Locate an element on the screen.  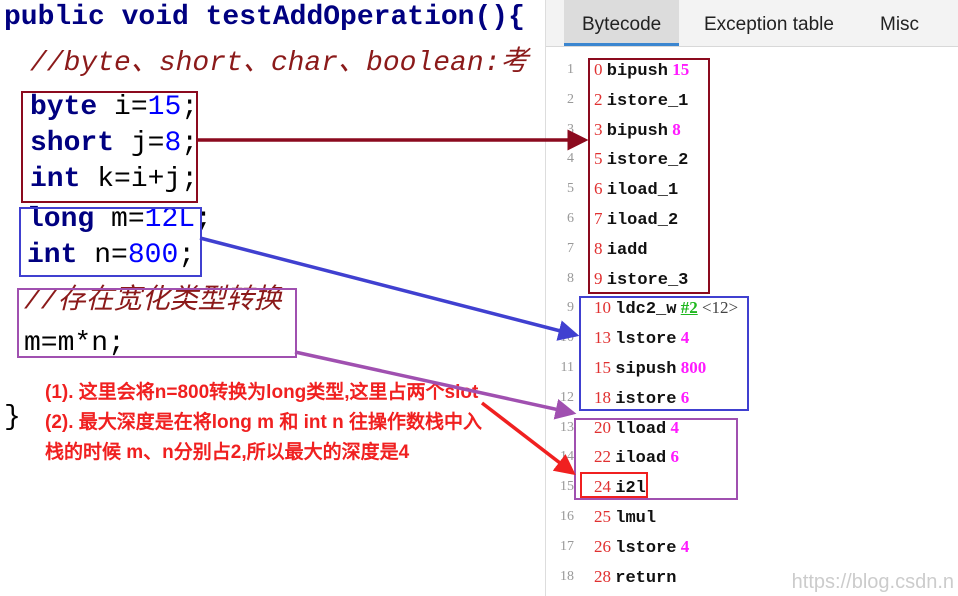
arrow-mul is located at coordinates (435, 385).